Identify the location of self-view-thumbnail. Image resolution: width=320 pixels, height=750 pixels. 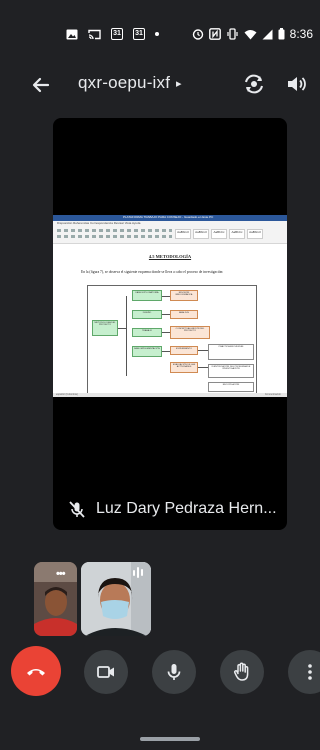
(116, 599).